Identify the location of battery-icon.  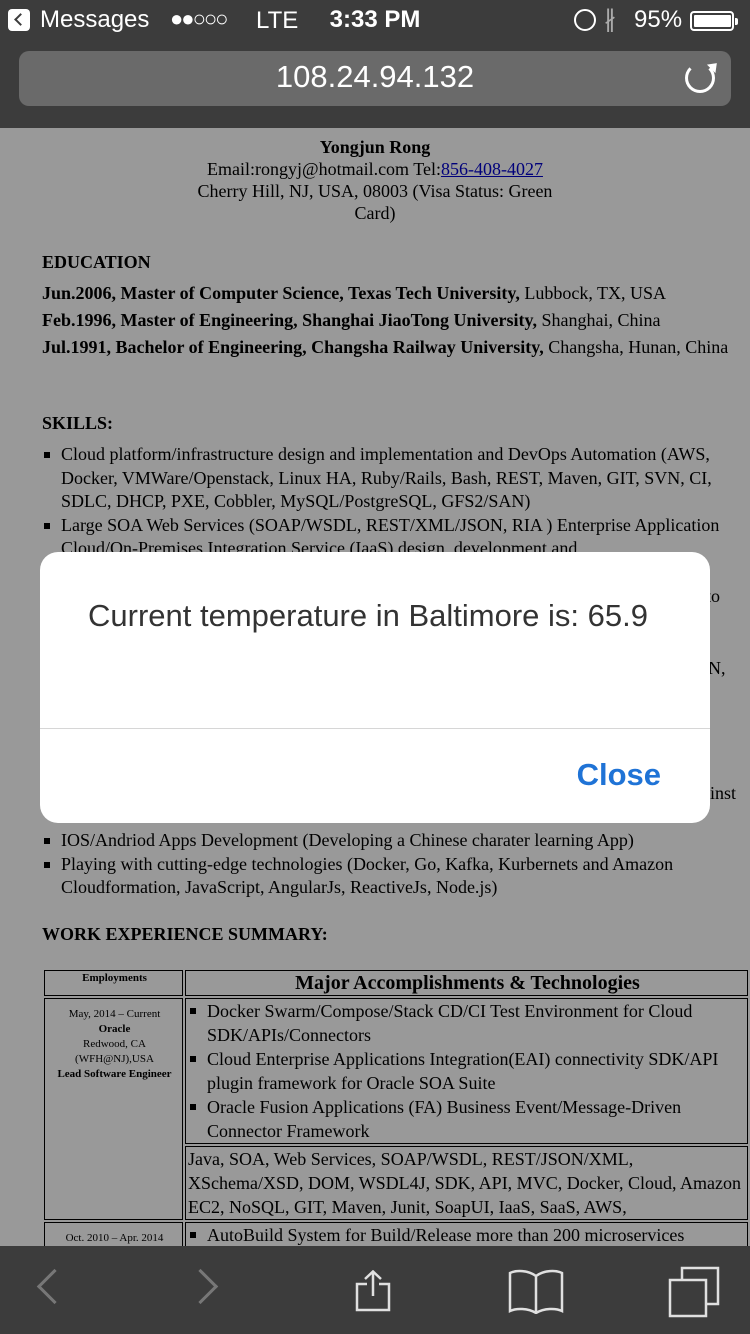
(714, 21).